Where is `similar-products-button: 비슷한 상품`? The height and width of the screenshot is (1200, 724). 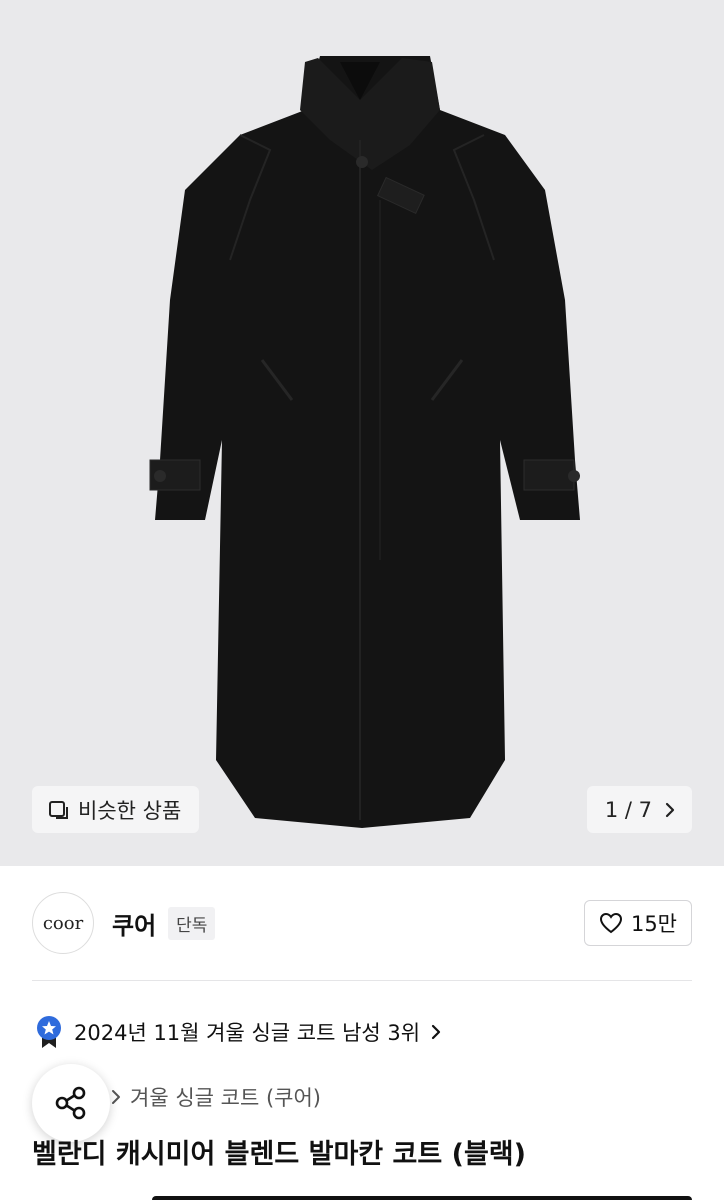
similar-products-button: 비슷한 상품 is located at coordinates (116, 809).